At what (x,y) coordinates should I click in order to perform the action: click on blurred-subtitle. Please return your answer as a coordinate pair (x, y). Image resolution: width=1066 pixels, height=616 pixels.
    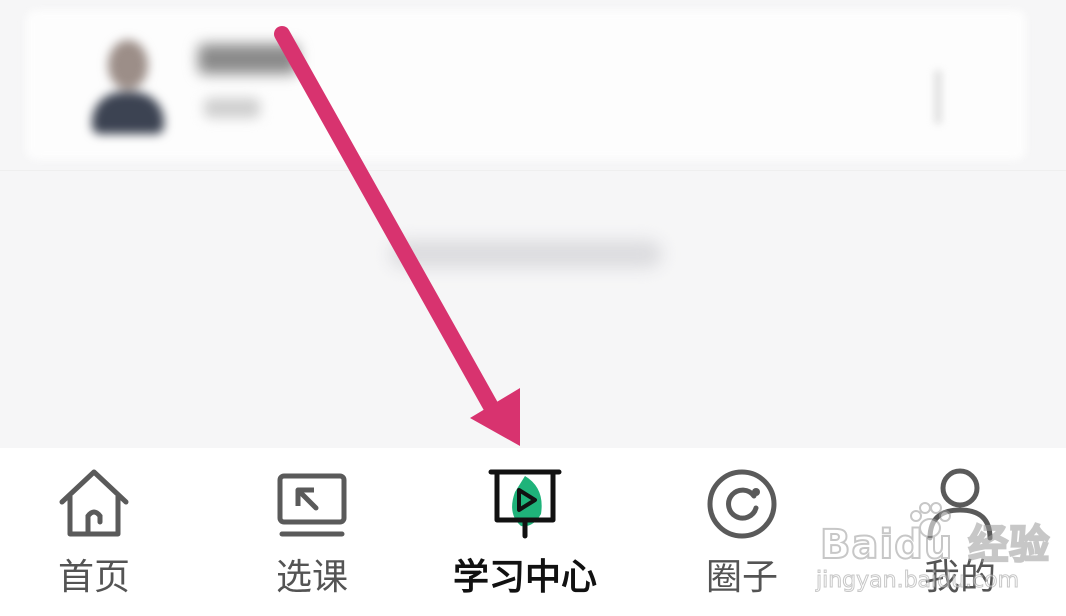
    Looking at the image, I should click on (232, 108).